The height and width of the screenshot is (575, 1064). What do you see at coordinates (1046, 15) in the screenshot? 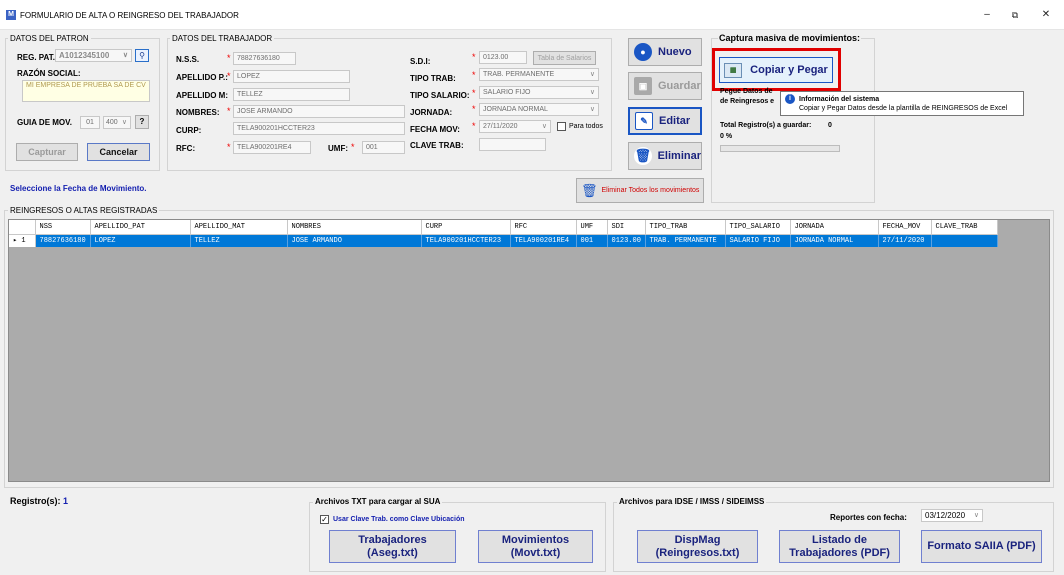
I see `close-icon: ✕` at bounding box center [1046, 15].